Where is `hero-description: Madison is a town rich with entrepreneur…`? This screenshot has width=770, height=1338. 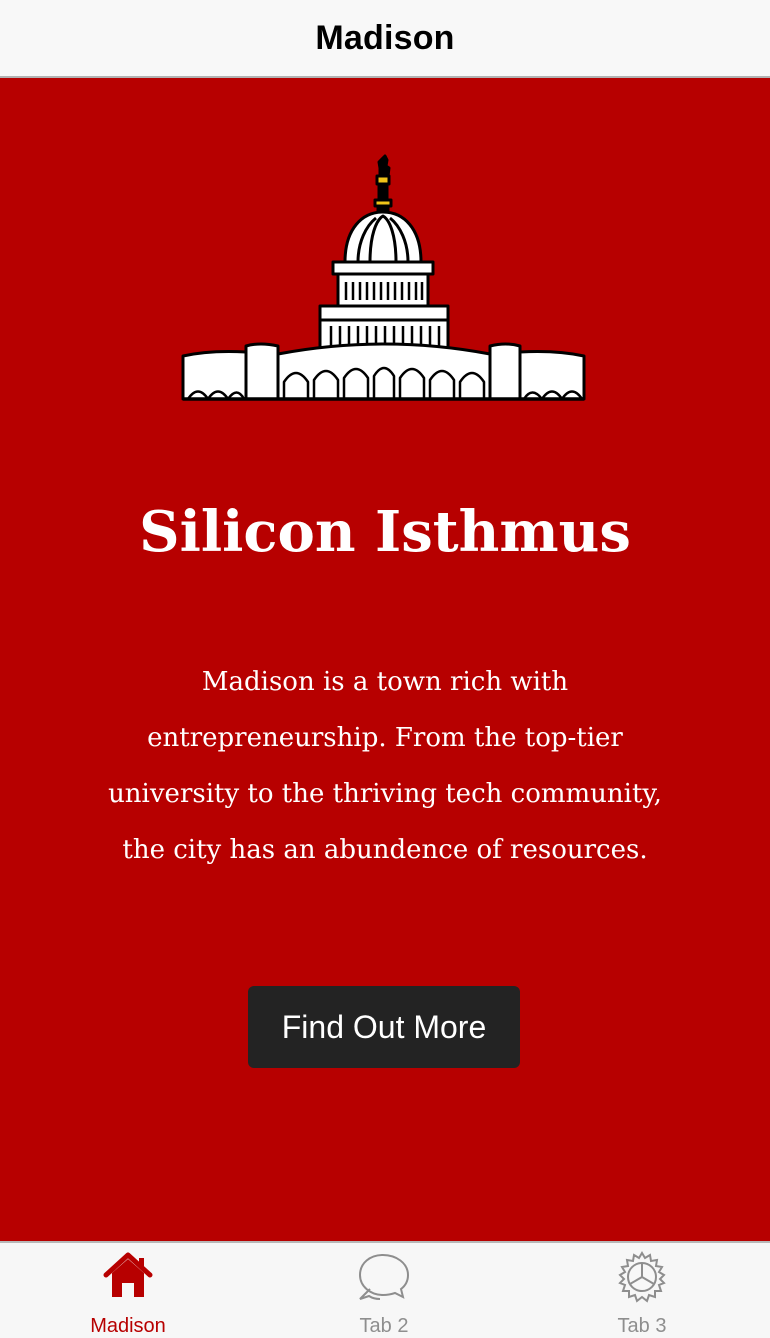 hero-description: Madison is a town rich with entrepreneur… is located at coordinates (385, 766).